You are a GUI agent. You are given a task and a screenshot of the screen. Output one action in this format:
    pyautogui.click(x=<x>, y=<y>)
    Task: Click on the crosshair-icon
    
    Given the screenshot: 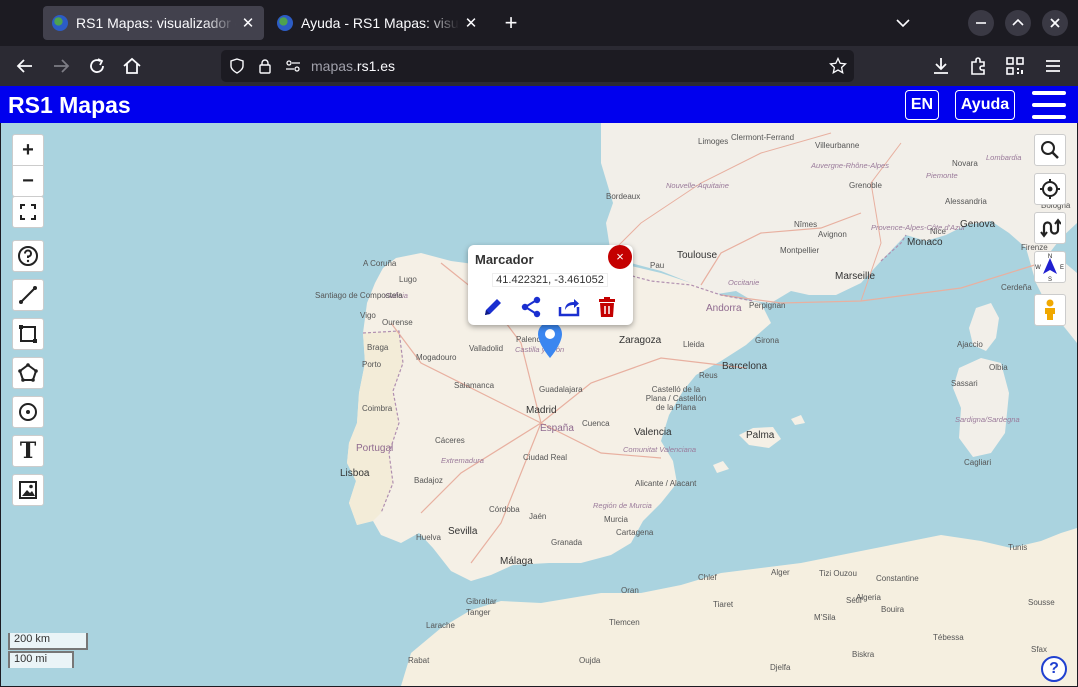 What is the action you would take?
    pyautogui.click(x=1050, y=189)
    